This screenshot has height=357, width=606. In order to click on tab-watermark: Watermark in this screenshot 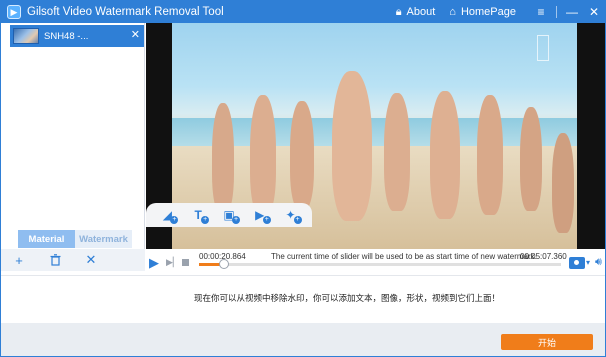, I will do `click(103, 239)`.